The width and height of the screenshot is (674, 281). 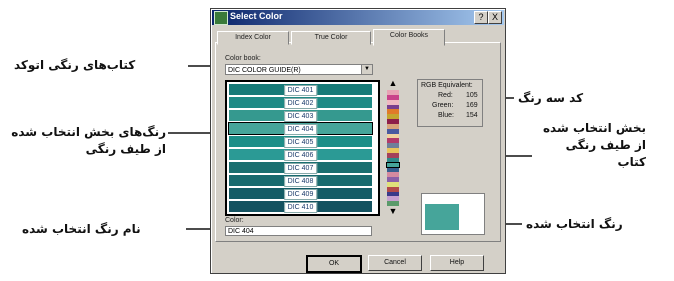 What do you see at coordinates (409, 37) in the screenshot?
I see `tab-color-books: Color Books` at bounding box center [409, 37].